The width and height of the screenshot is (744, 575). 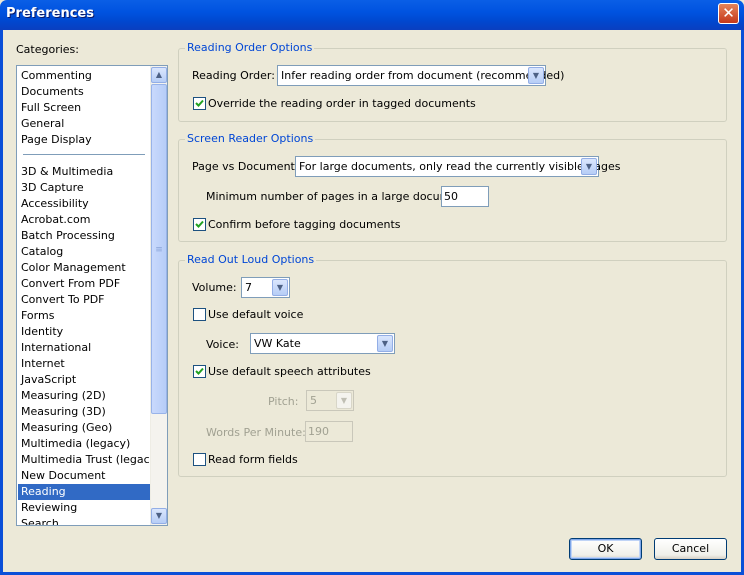 I want to click on list-item: General, so click(x=84, y=124).